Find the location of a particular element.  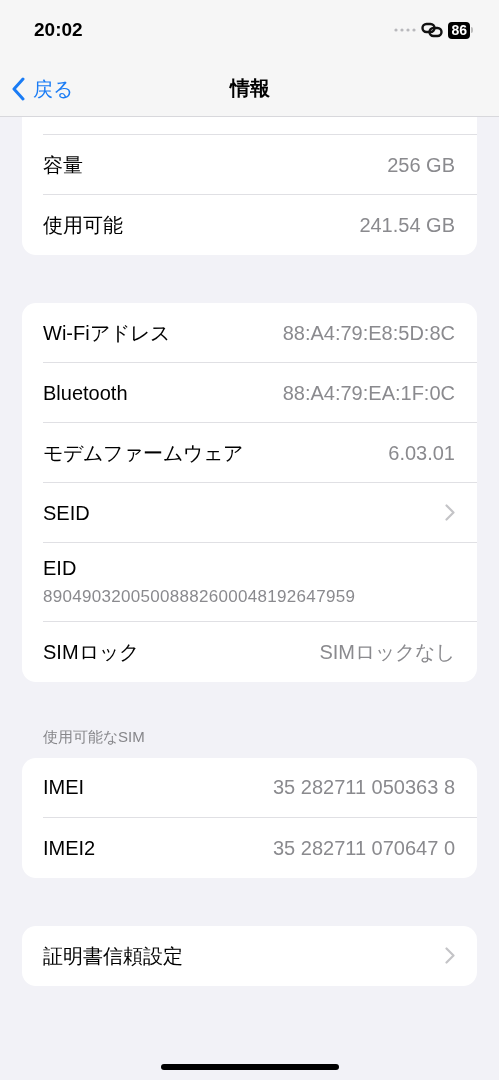

row-label: IMEI is located at coordinates (64, 787).